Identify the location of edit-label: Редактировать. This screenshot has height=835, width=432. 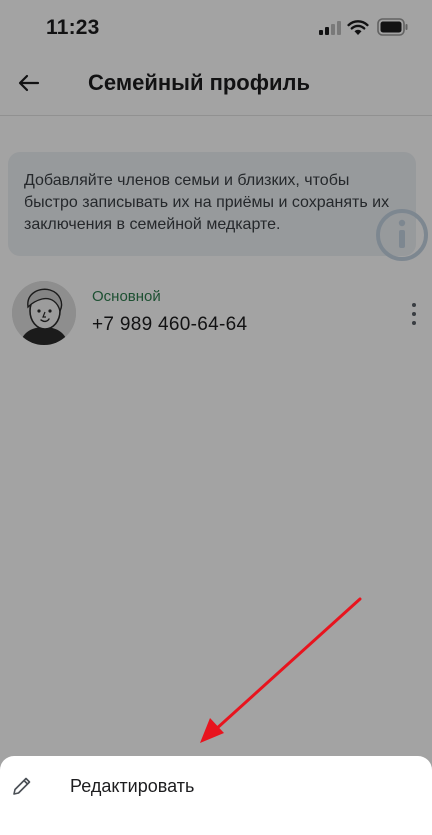
(132, 786).